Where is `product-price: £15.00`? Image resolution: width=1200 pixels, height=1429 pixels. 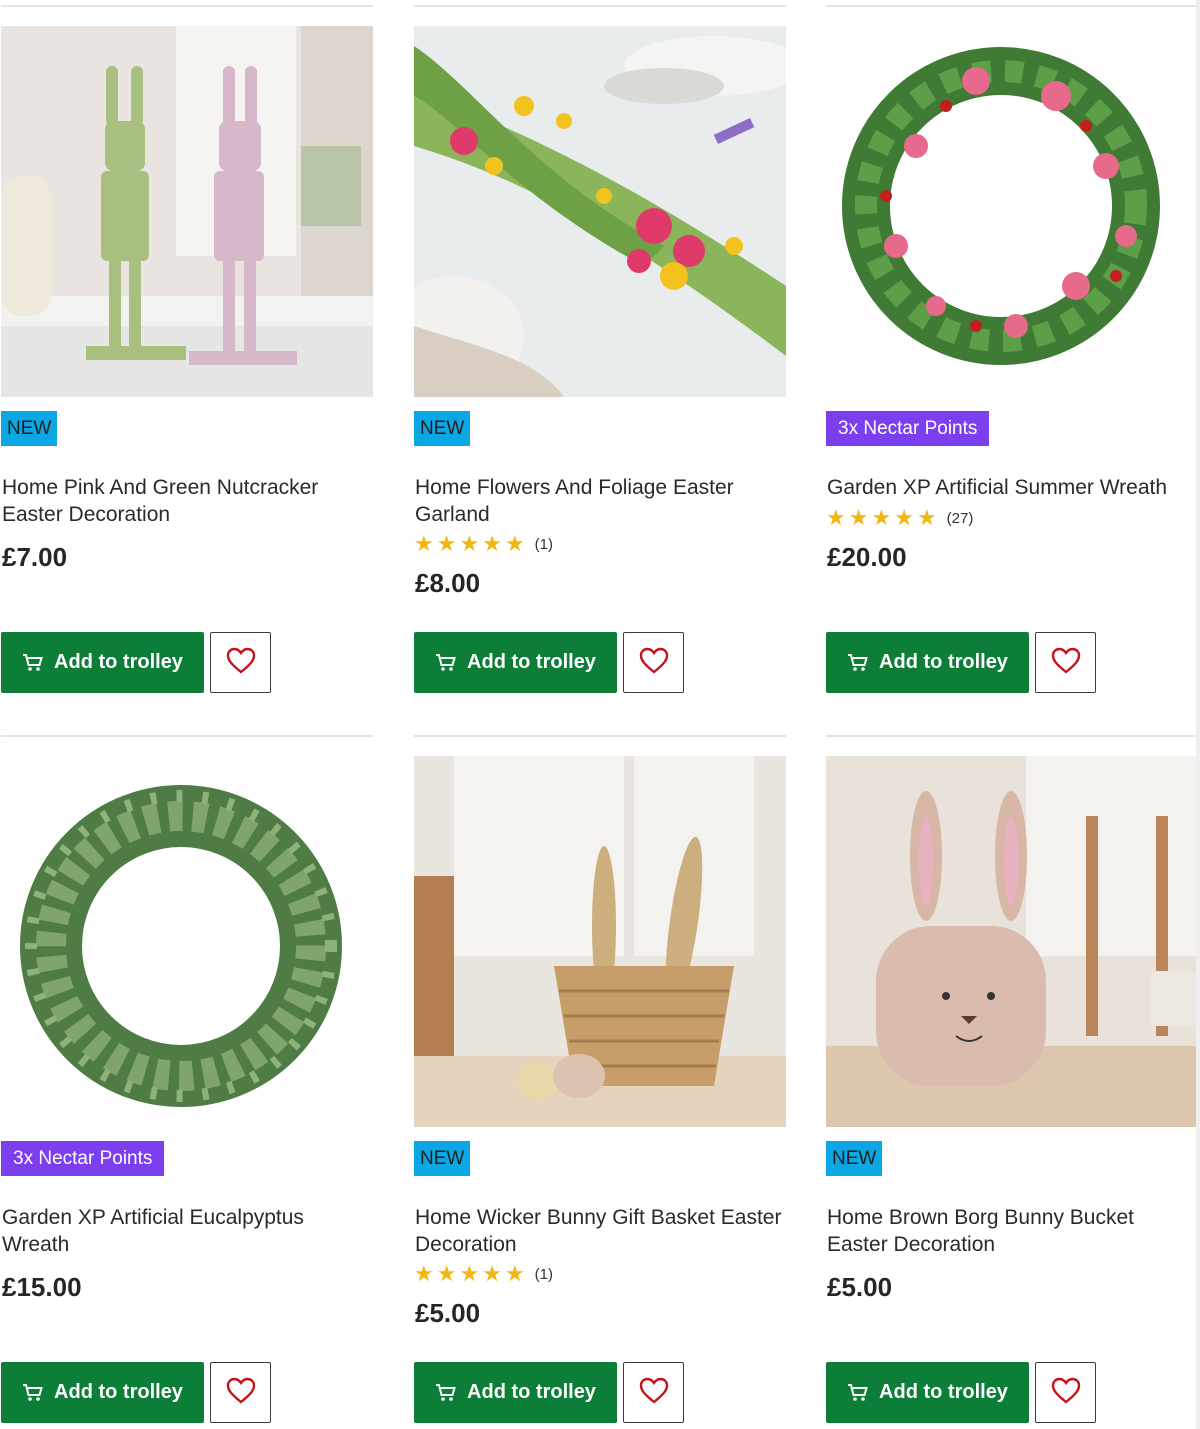 product-price: £15.00 is located at coordinates (42, 1287).